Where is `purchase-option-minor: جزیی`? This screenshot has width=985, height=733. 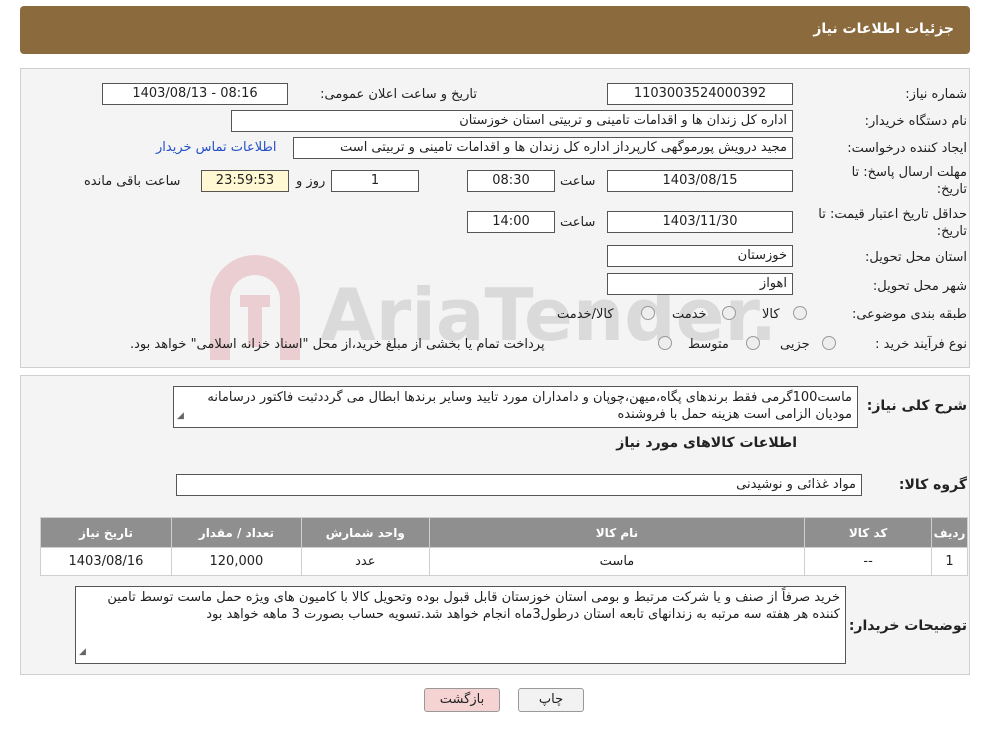 purchase-option-minor: جزیی is located at coordinates (795, 344).